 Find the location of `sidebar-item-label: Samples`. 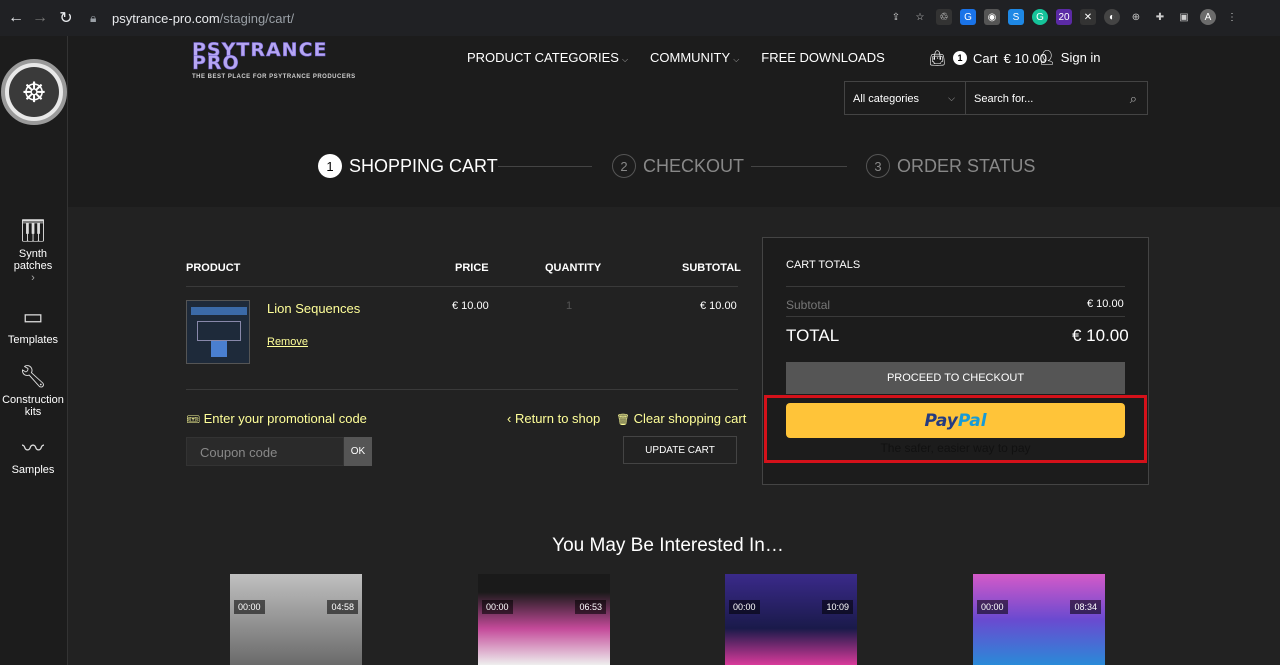

sidebar-item-label: Samples is located at coordinates (33, 470).